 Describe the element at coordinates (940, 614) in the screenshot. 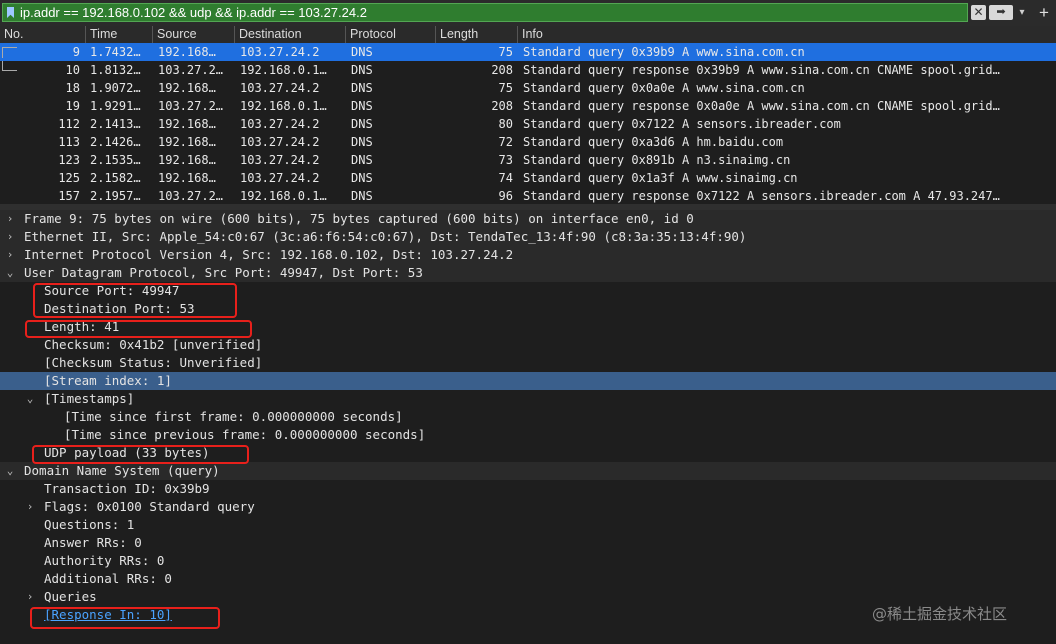

I see `watermark: @稀土掘金技术社区` at that location.